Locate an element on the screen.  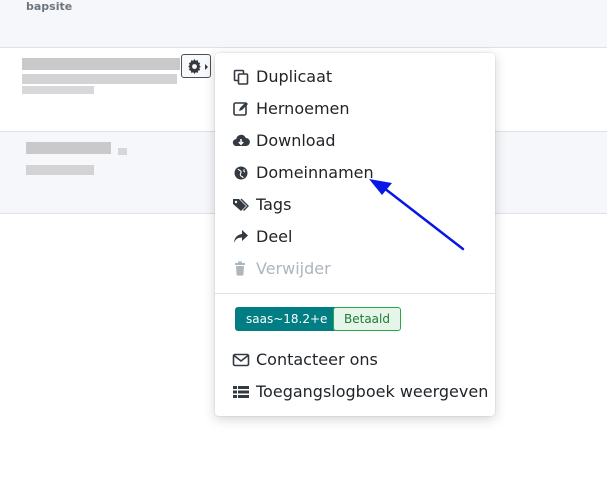
menu-item-contact: Contacteer ons is located at coordinates (355, 360).